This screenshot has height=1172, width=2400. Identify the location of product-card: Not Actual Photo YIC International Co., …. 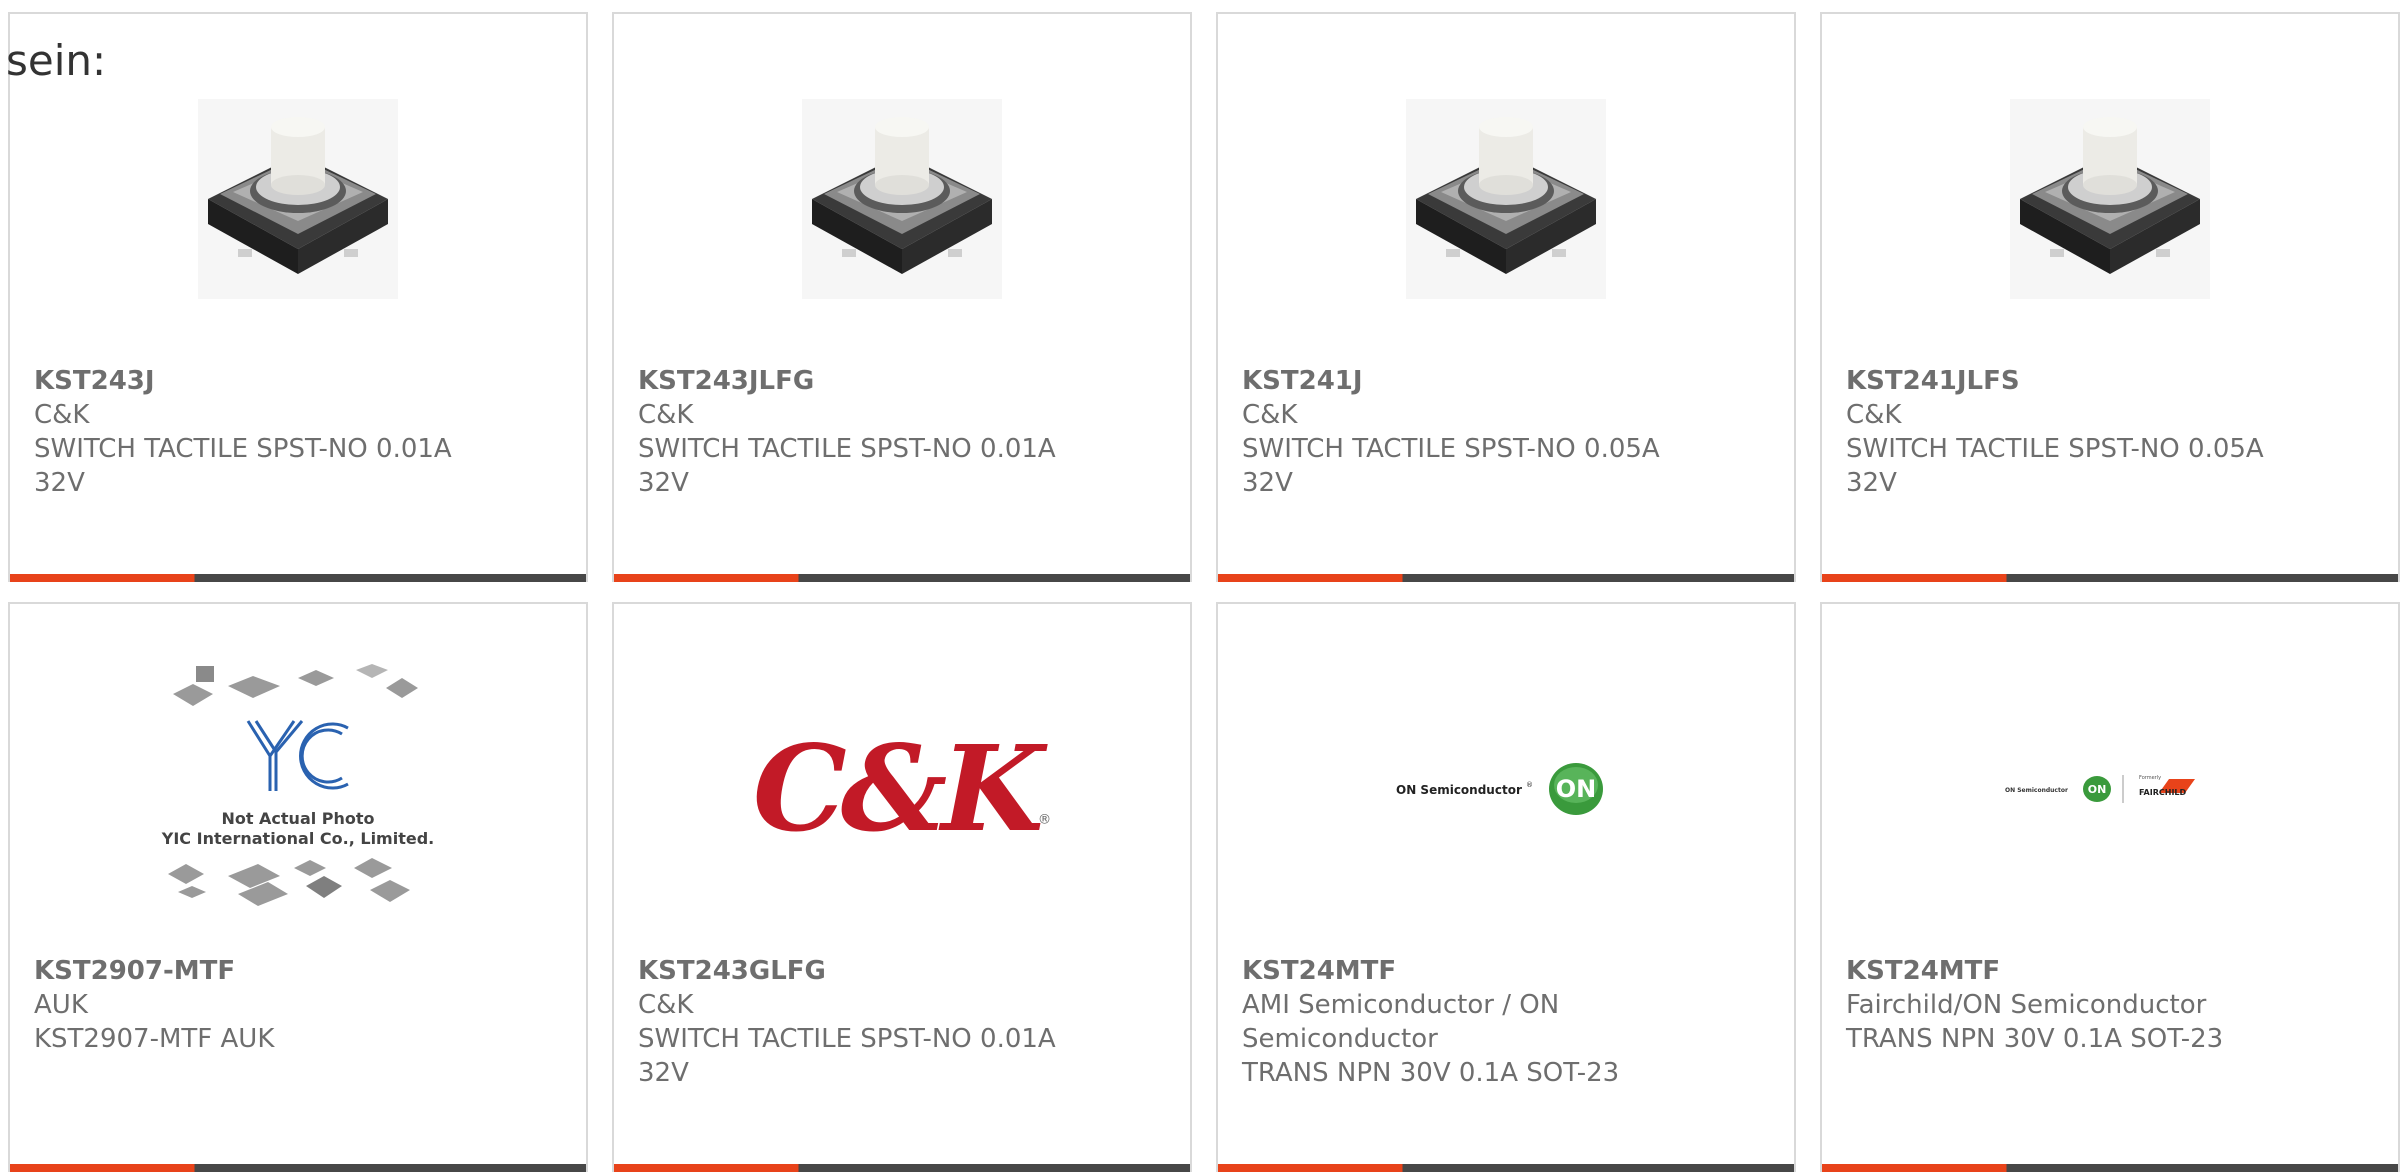
(298, 887).